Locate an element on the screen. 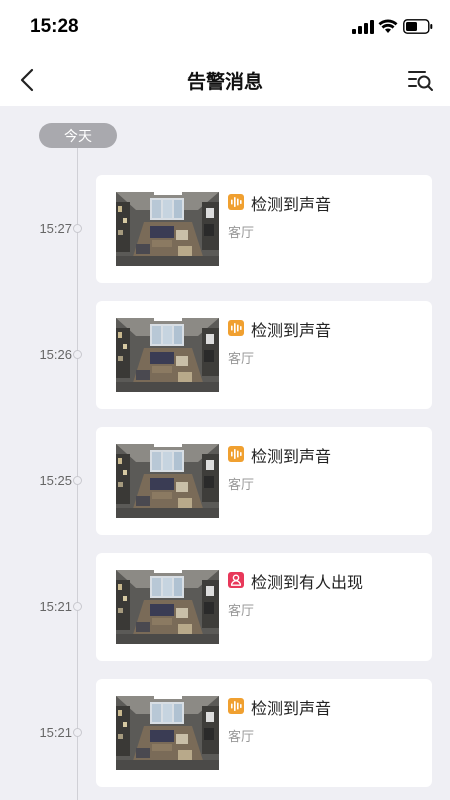 This screenshot has width=450, height=800. wifi-icon is located at coordinates (388, 26).